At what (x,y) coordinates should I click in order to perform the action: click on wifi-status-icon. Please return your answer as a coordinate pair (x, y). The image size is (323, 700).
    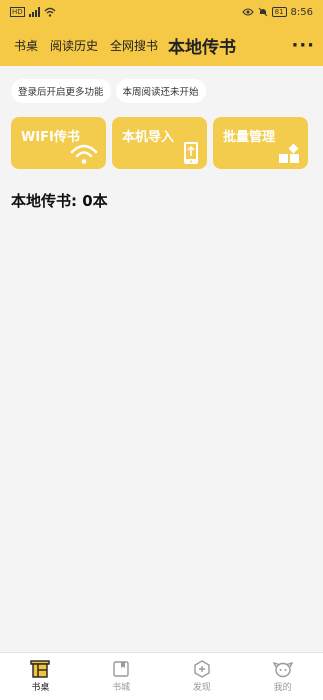
    Looking at the image, I should click on (50, 12).